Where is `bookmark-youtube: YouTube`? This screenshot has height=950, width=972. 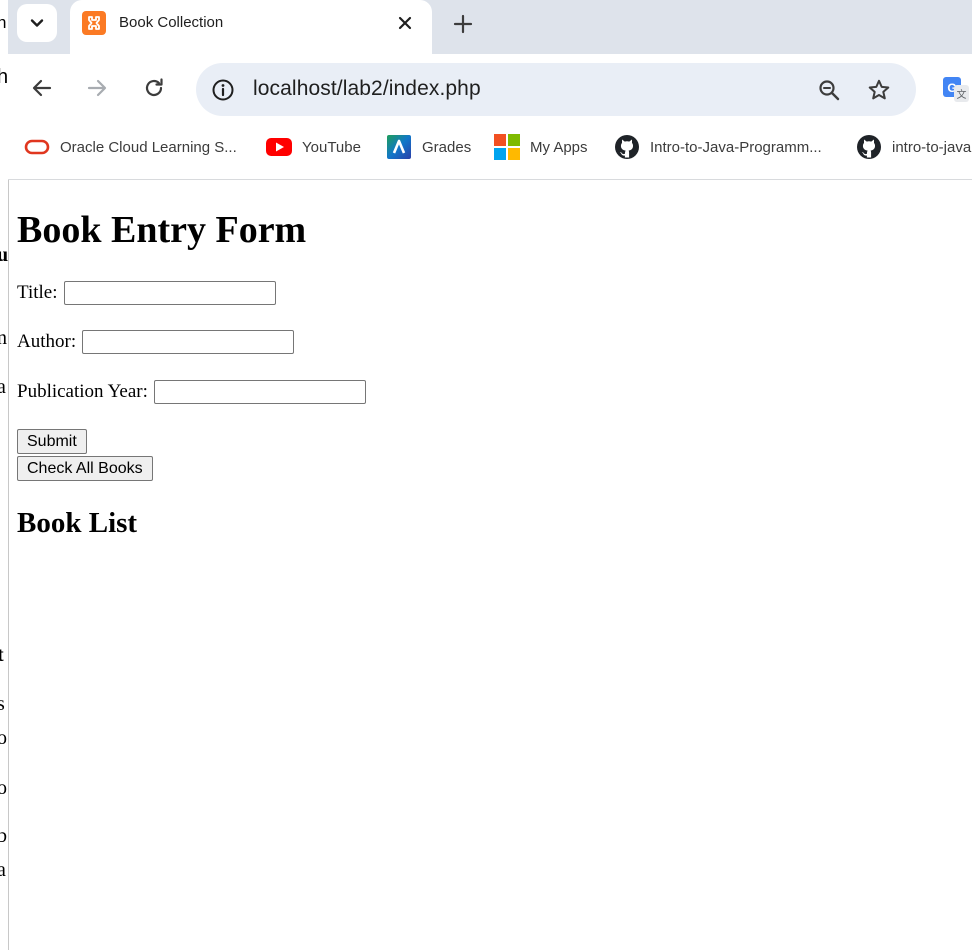
bookmark-youtube: YouTube is located at coordinates (313, 147).